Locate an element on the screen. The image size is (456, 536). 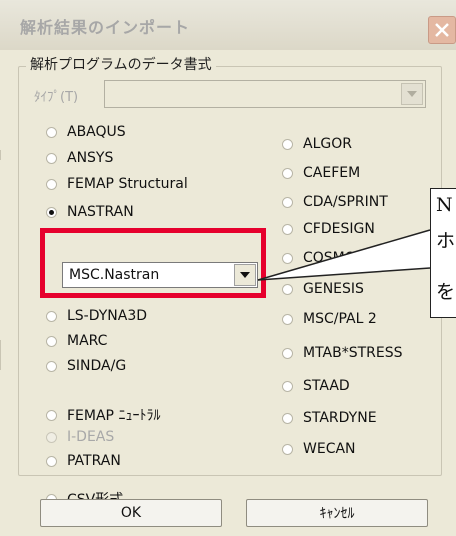
radio-patran: PATRAN is located at coordinates (83, 461).